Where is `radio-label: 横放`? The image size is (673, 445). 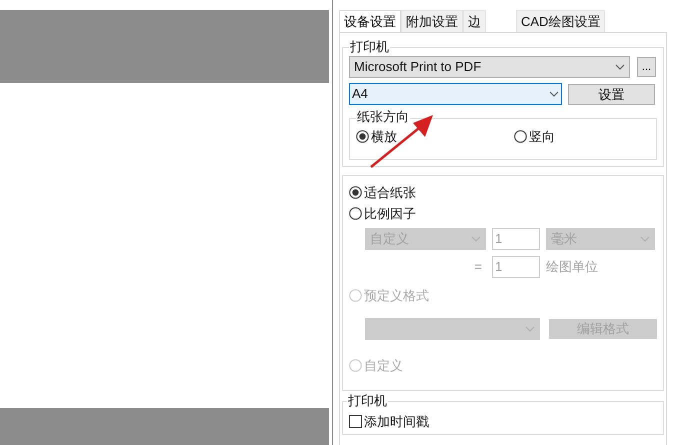 radio-label: 横放 is located at coordinates (384, 136).